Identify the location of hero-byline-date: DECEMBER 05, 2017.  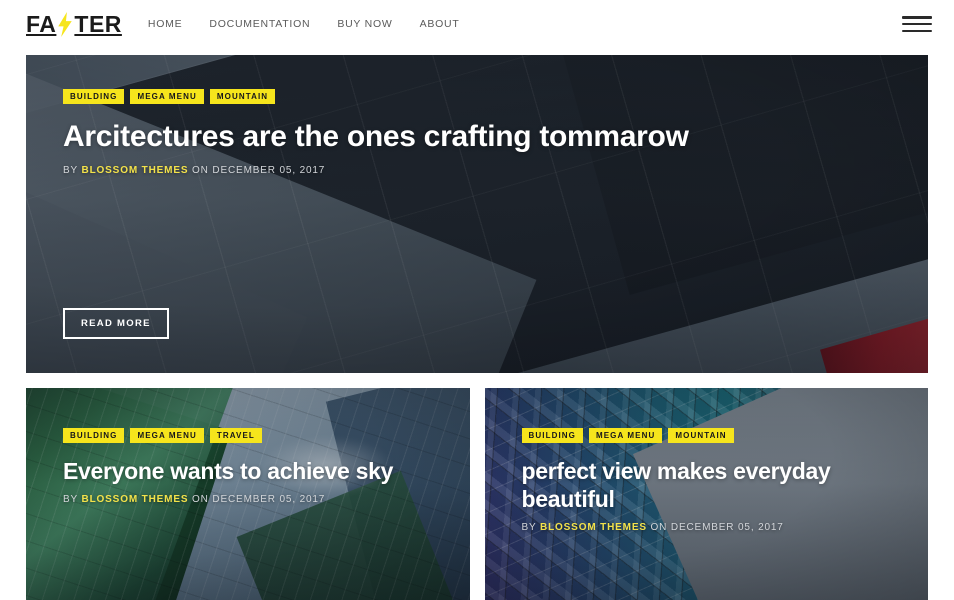
(269, 170).